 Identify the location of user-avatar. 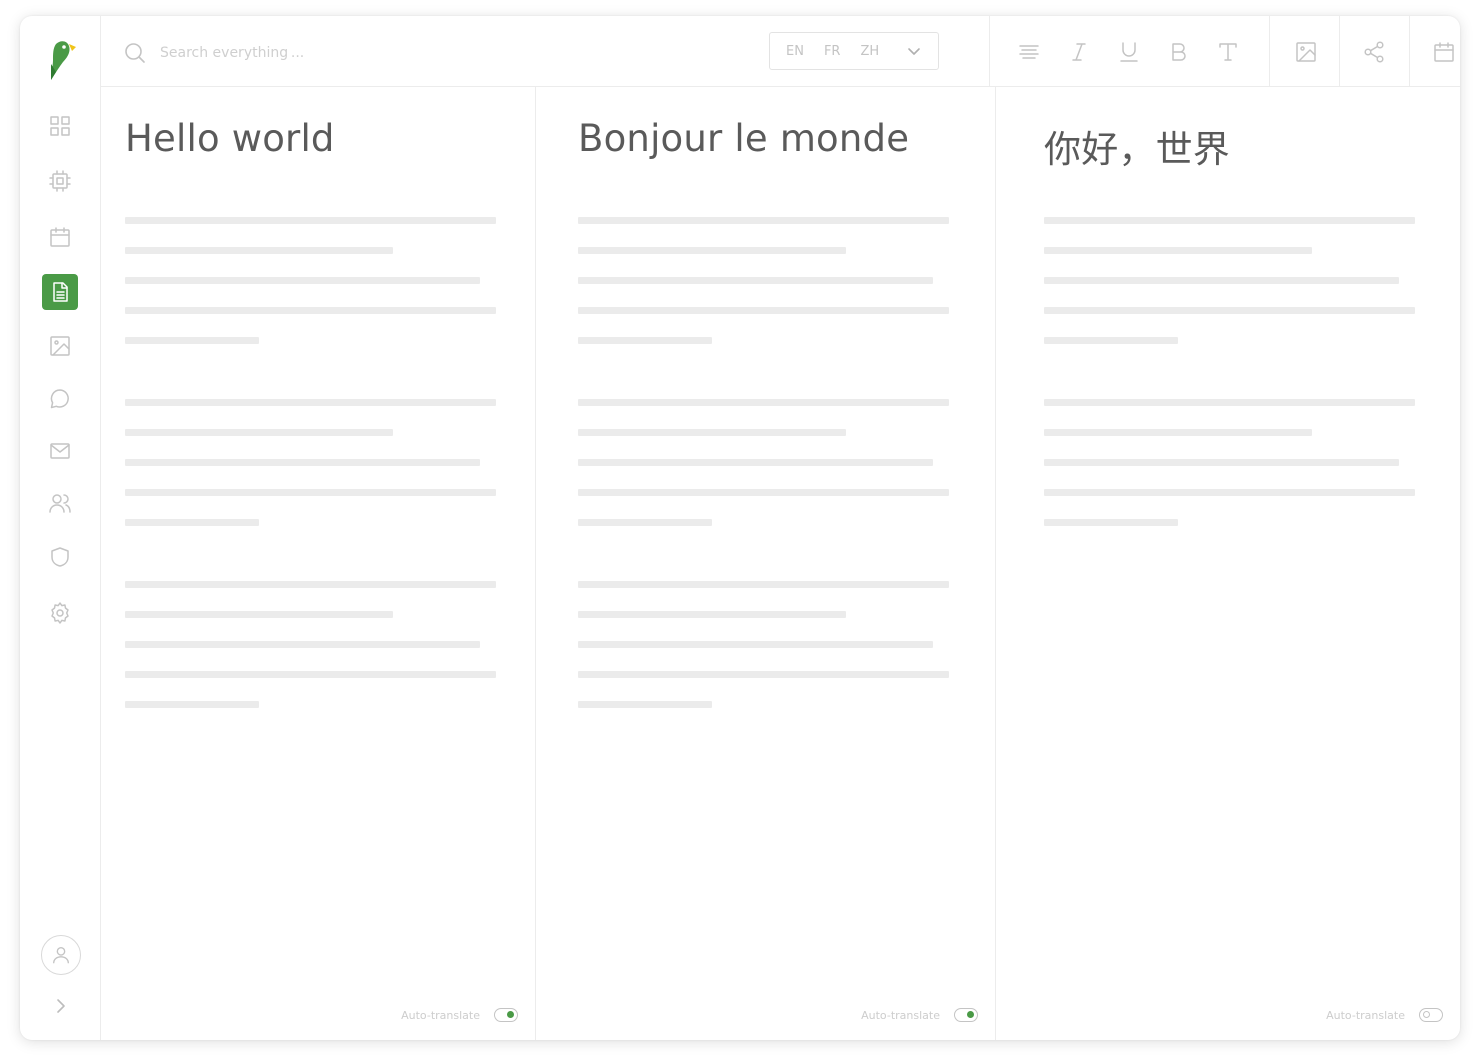
(61, 955).